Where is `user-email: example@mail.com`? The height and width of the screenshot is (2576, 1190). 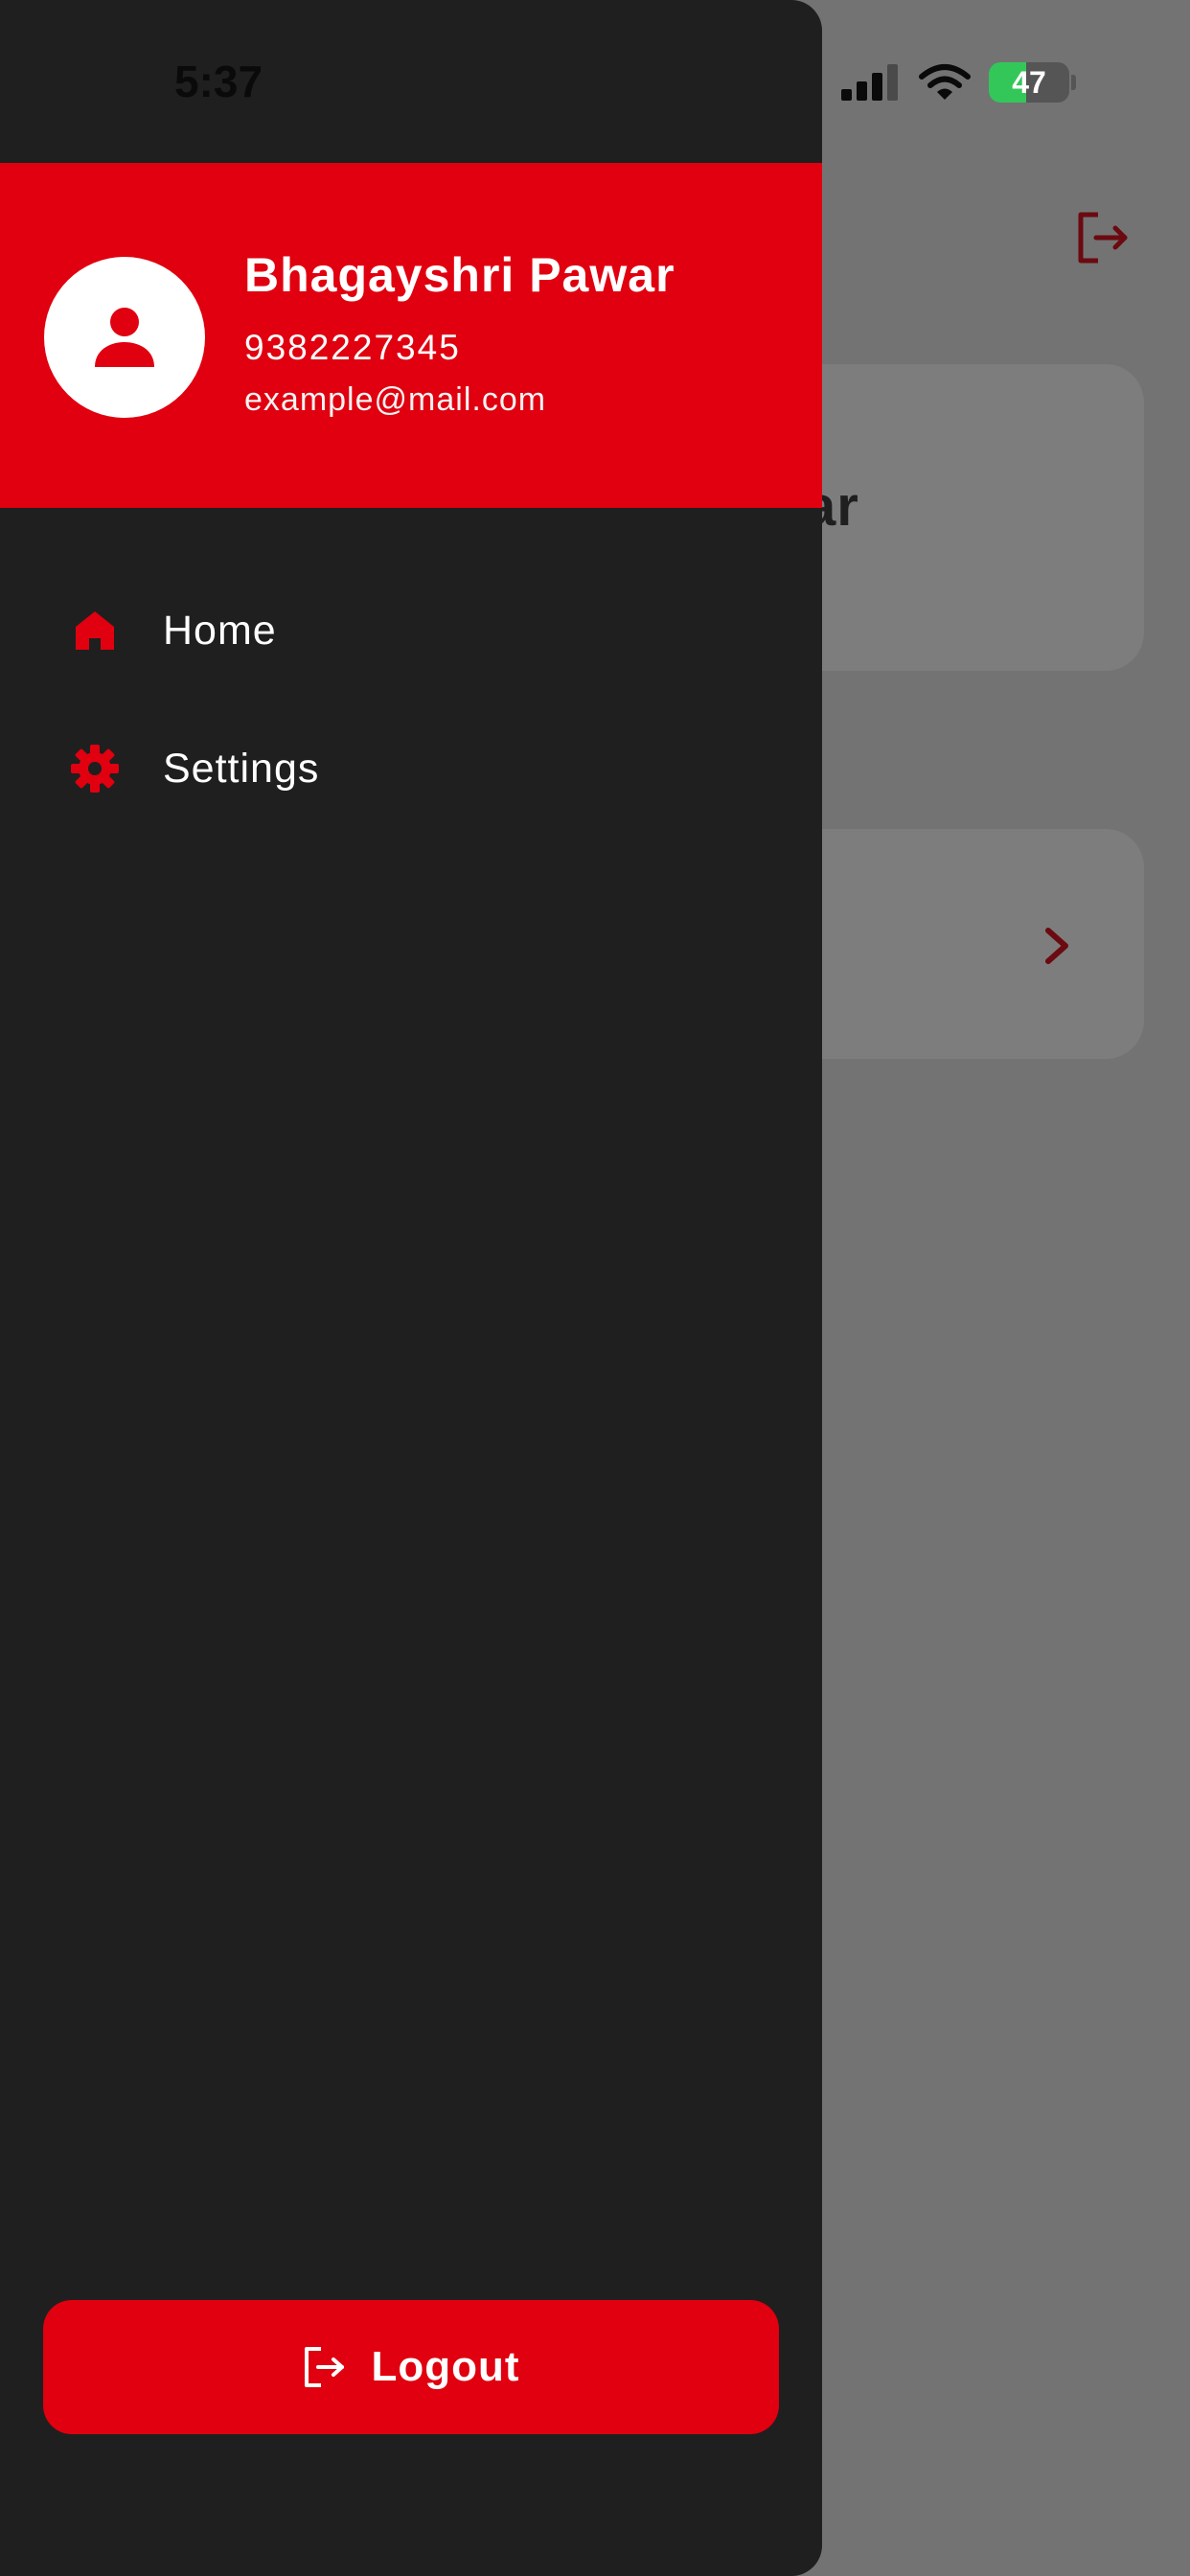
user-email: example@mail.com is located at coordinates (396, 399).